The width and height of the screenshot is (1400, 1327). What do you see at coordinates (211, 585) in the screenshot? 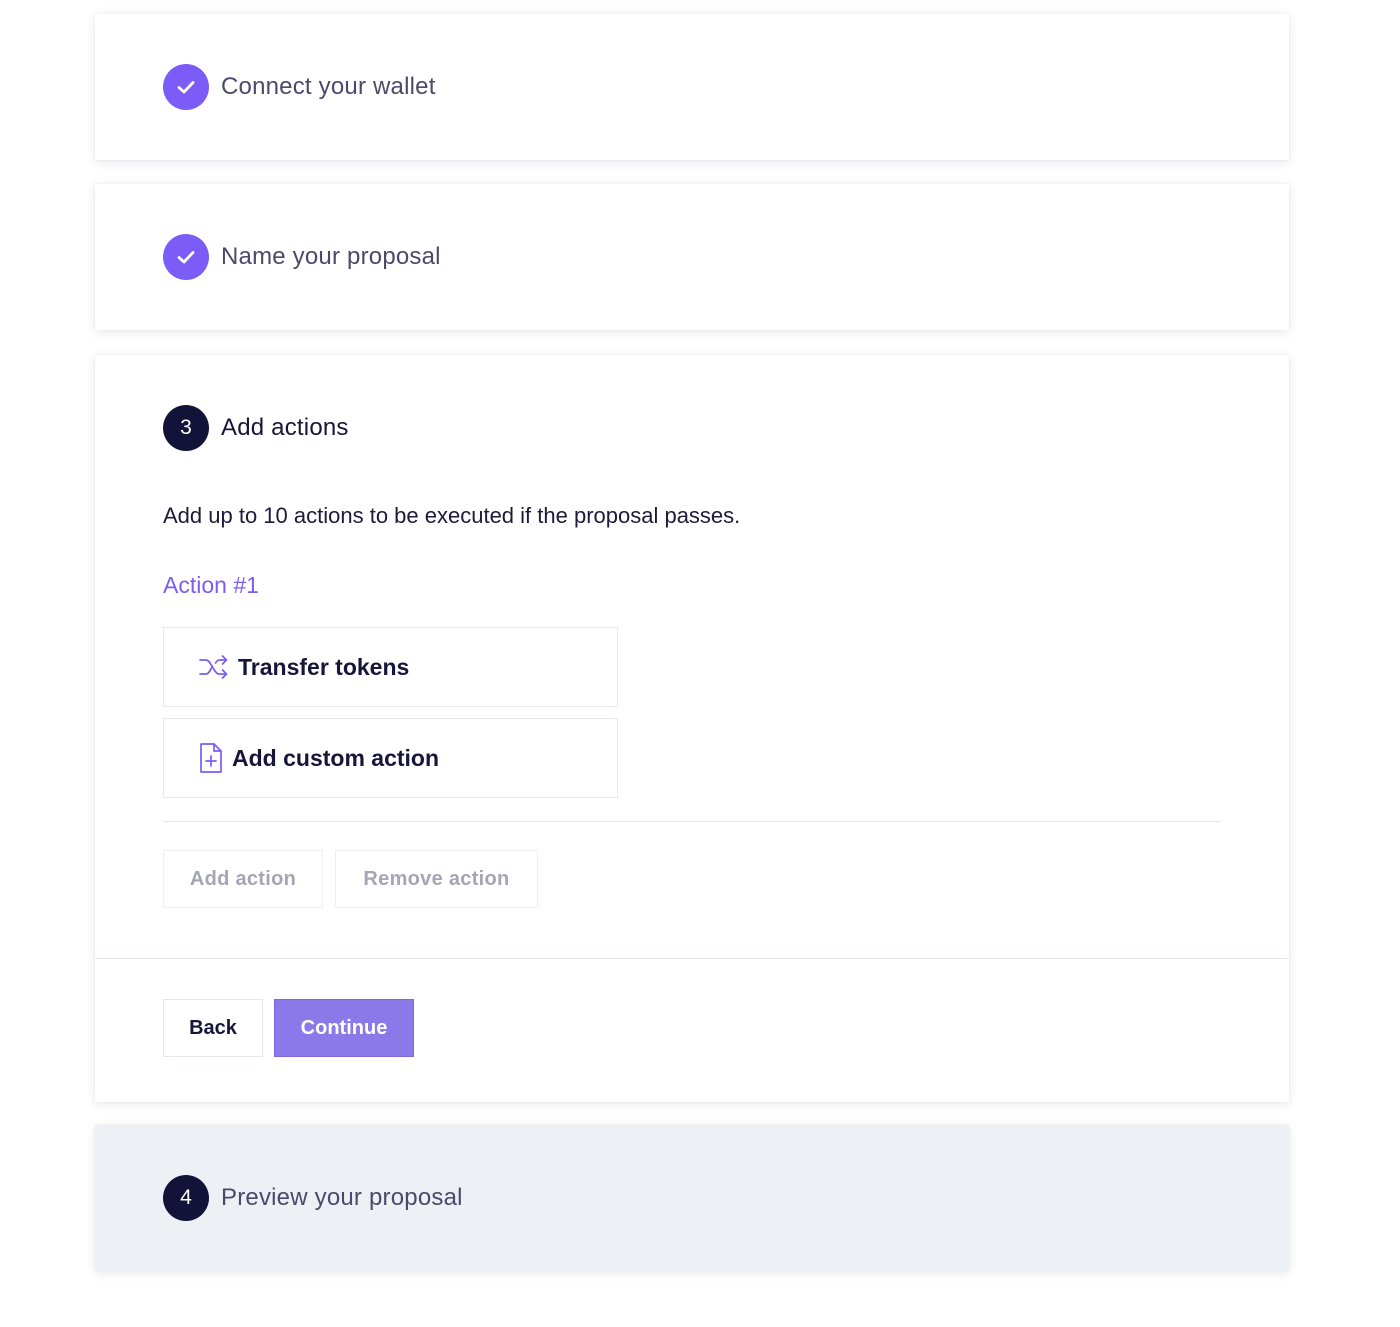
I see `action-number-label: Action #1` at bounding box center [211, 585].